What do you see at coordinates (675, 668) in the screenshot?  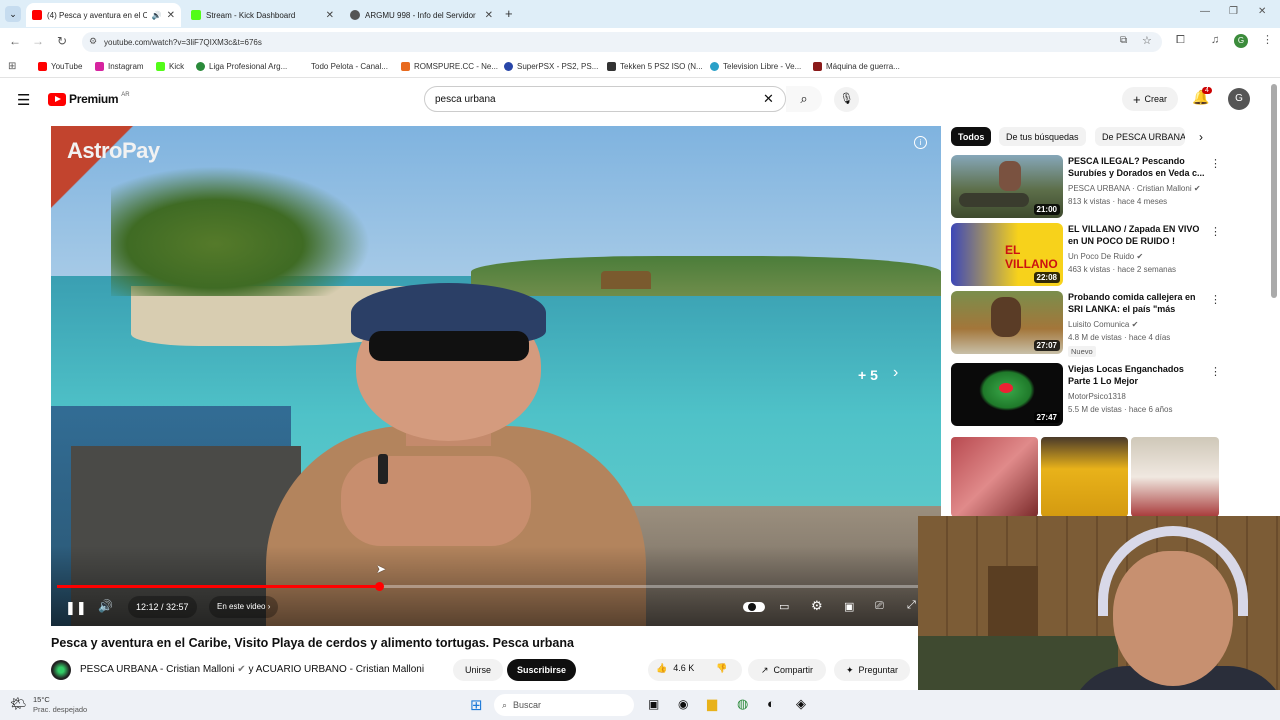 I see `like-button: 👍 4.6 K` at bounding box center [675, 668].